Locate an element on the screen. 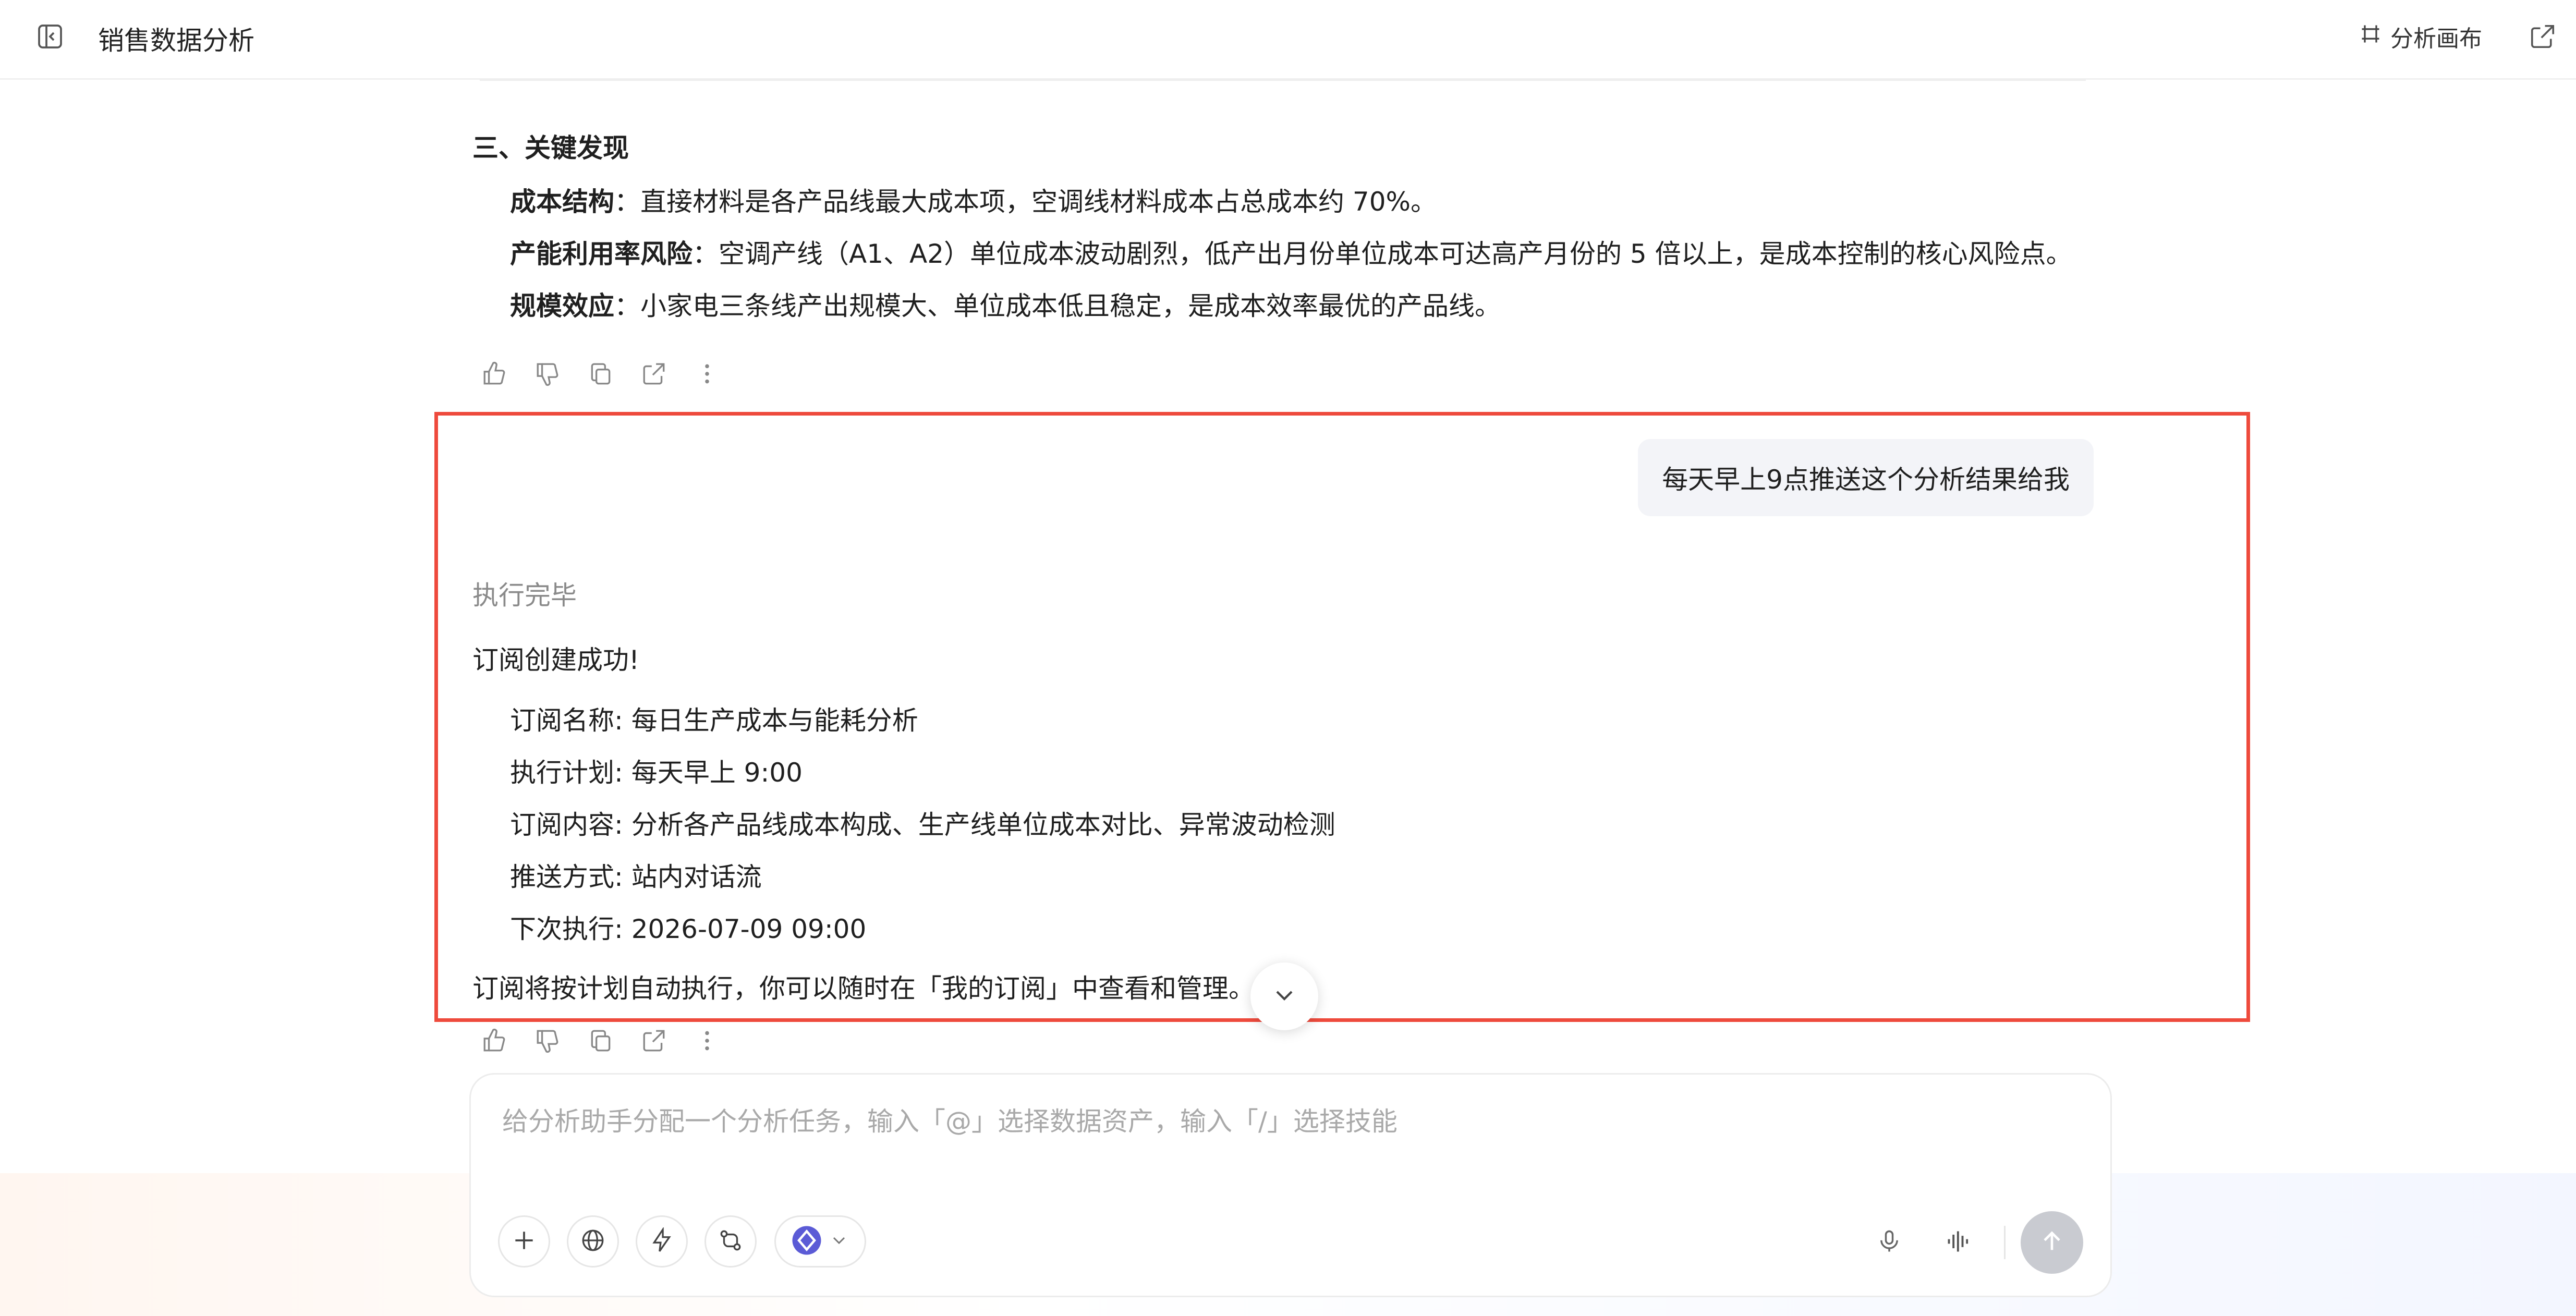  send-button is located at coordinates (2052, 1242).